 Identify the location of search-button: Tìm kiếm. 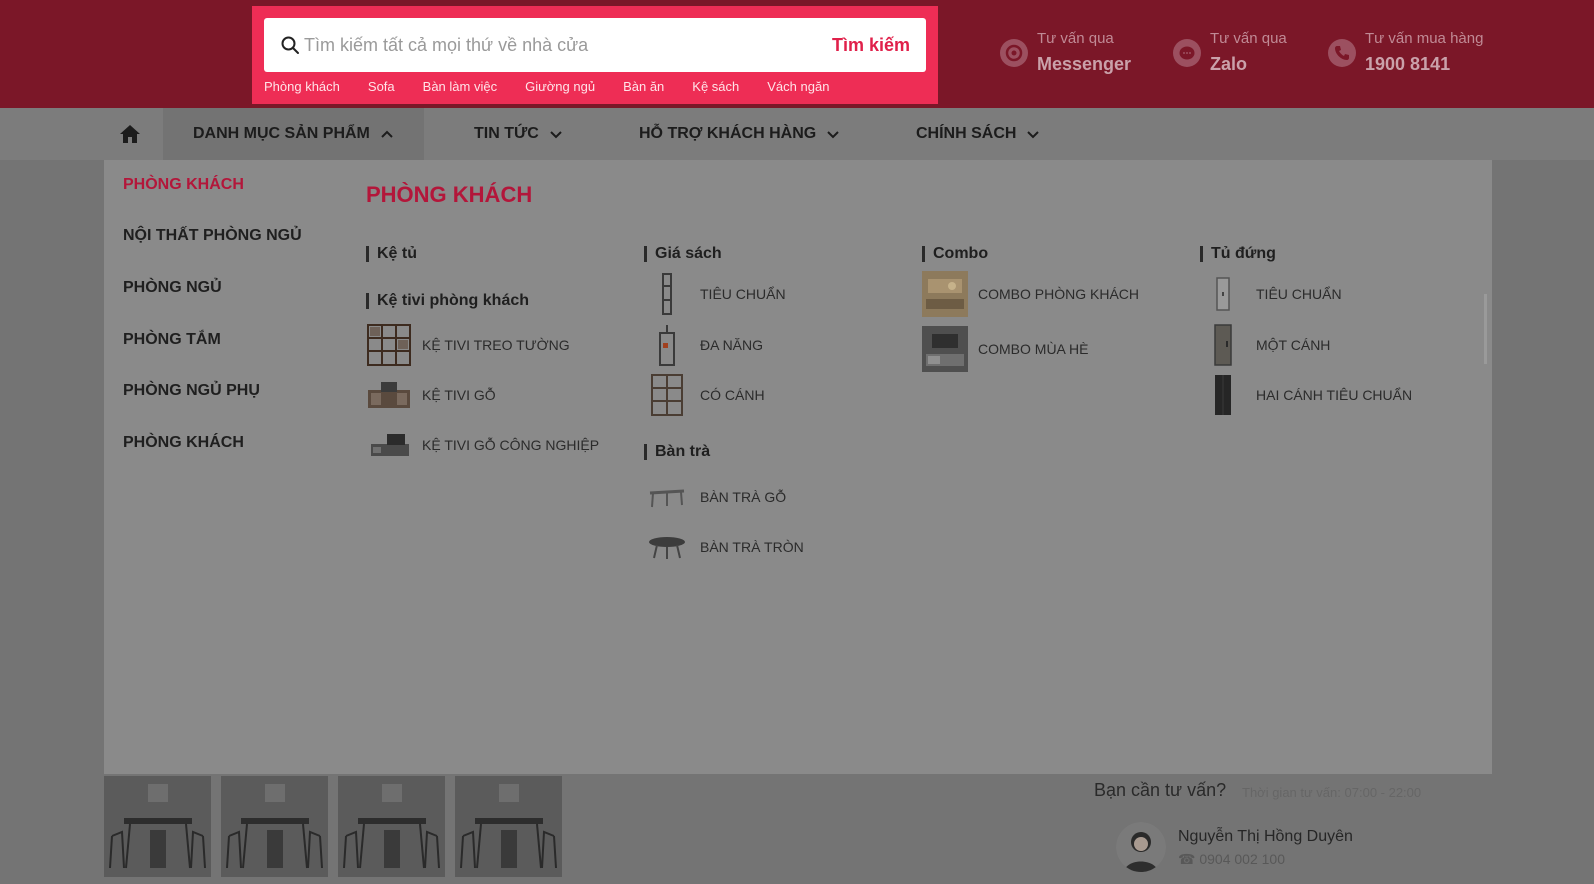
(871, 45).